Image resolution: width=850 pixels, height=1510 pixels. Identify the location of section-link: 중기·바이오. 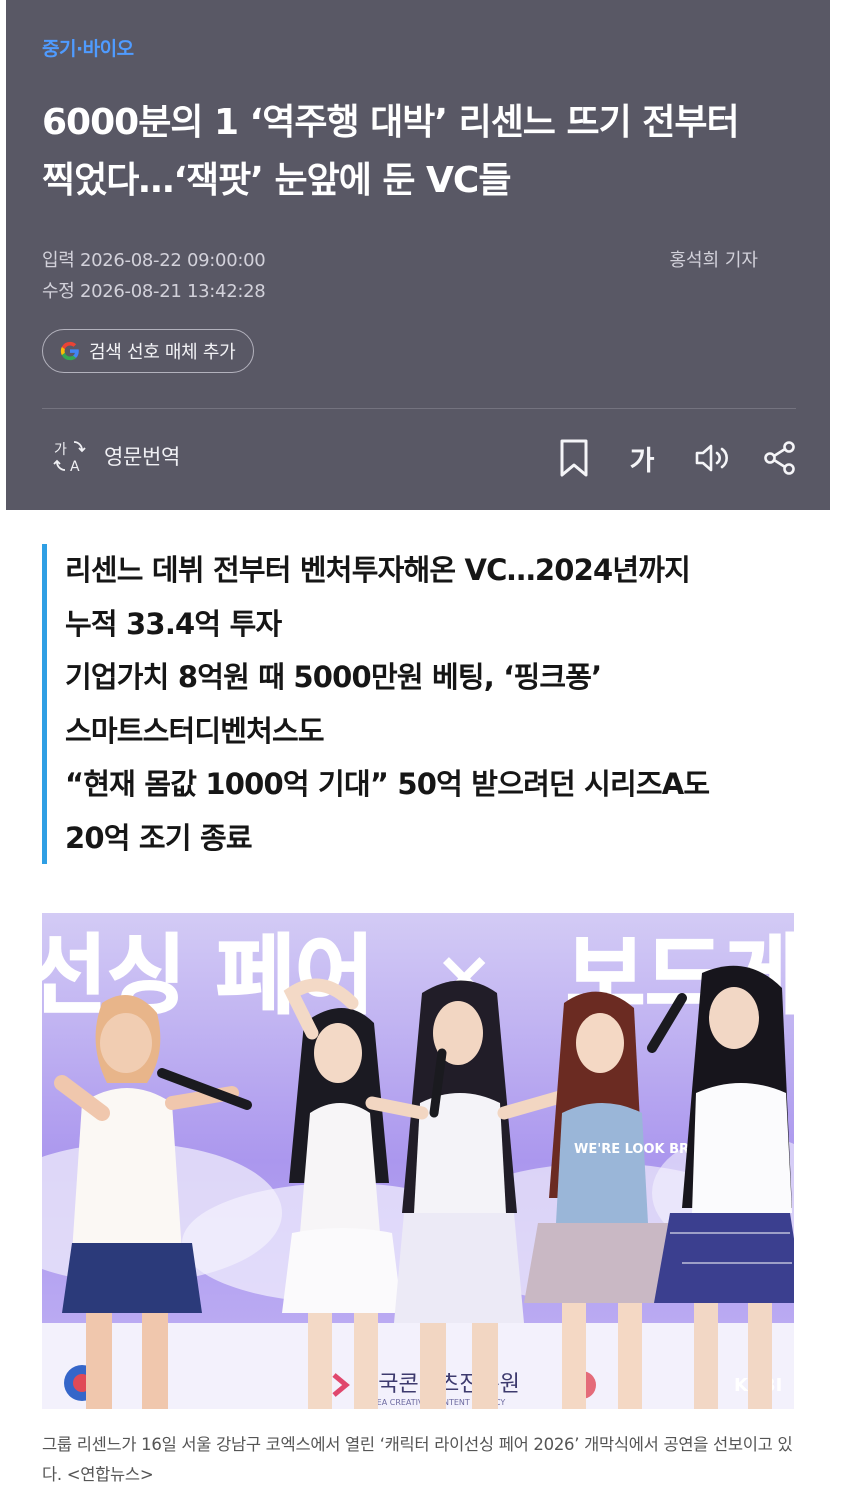
(88, 47).